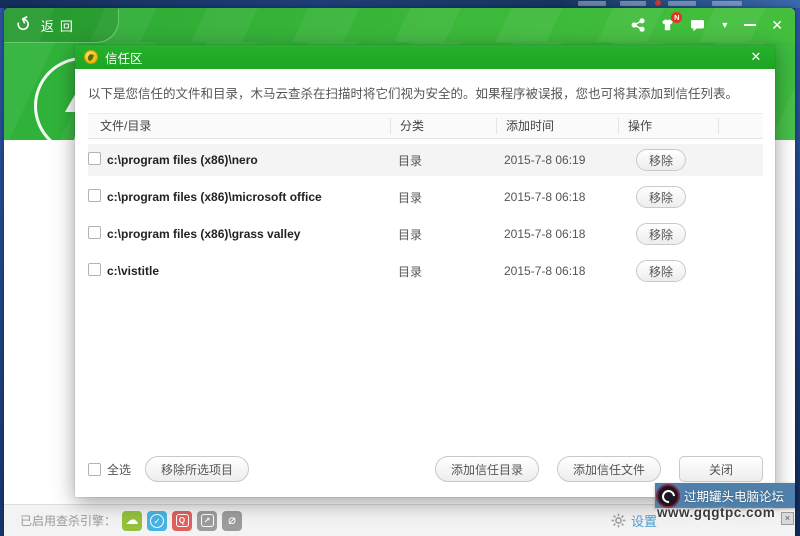 Image resolution: width=800 pixels, height=536 pixels. I want to click on skin-icon: N, so click(671, 22).